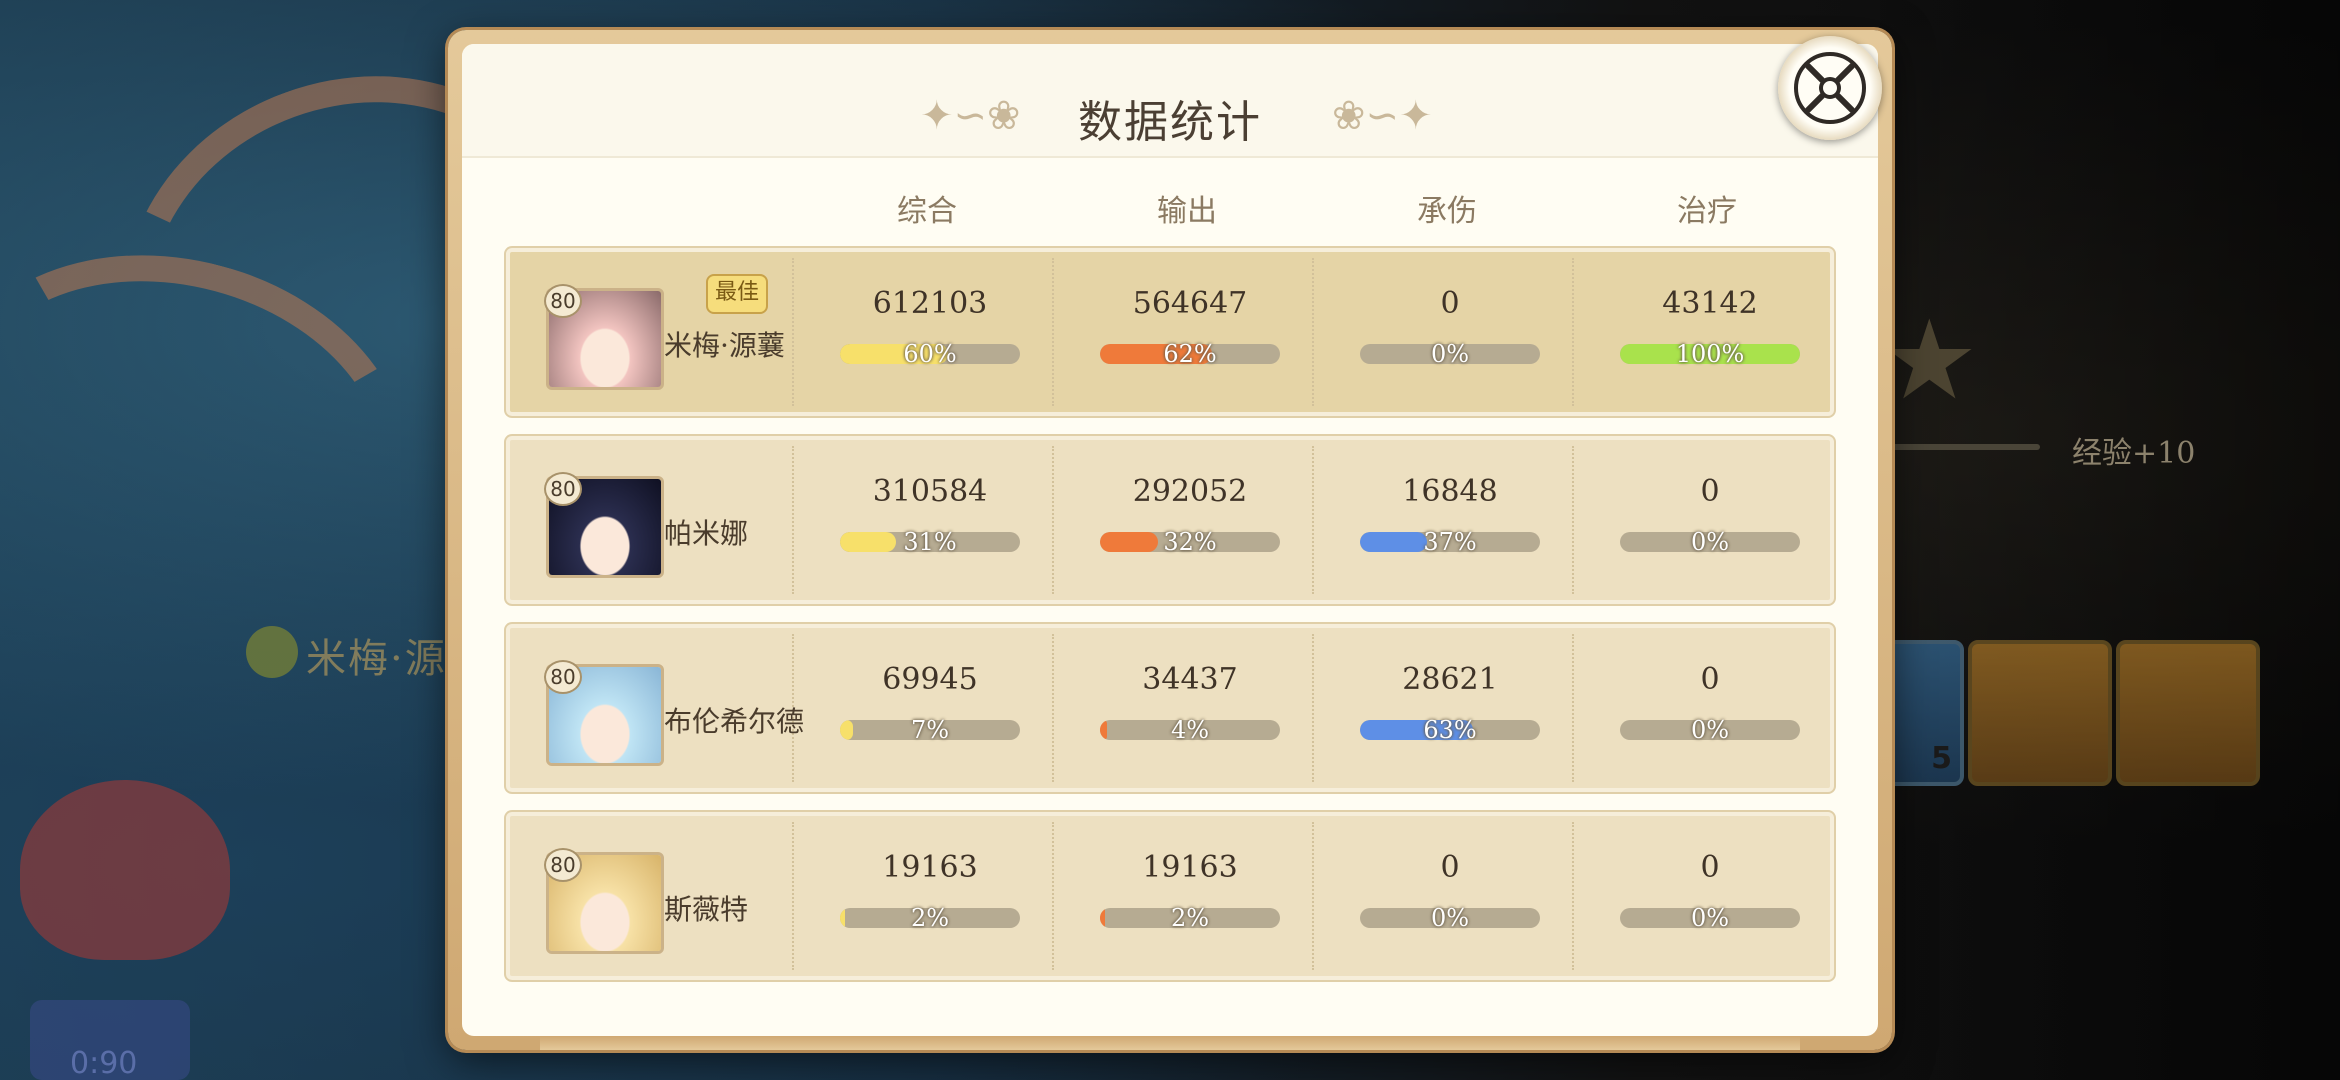  I want to click on stat-percent-label: 37%, so click(1450, 542).